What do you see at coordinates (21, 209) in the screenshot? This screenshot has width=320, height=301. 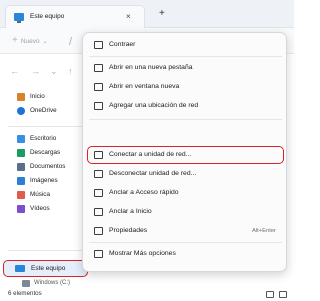 I see `videos-icon` at bounding box center [21, 209].